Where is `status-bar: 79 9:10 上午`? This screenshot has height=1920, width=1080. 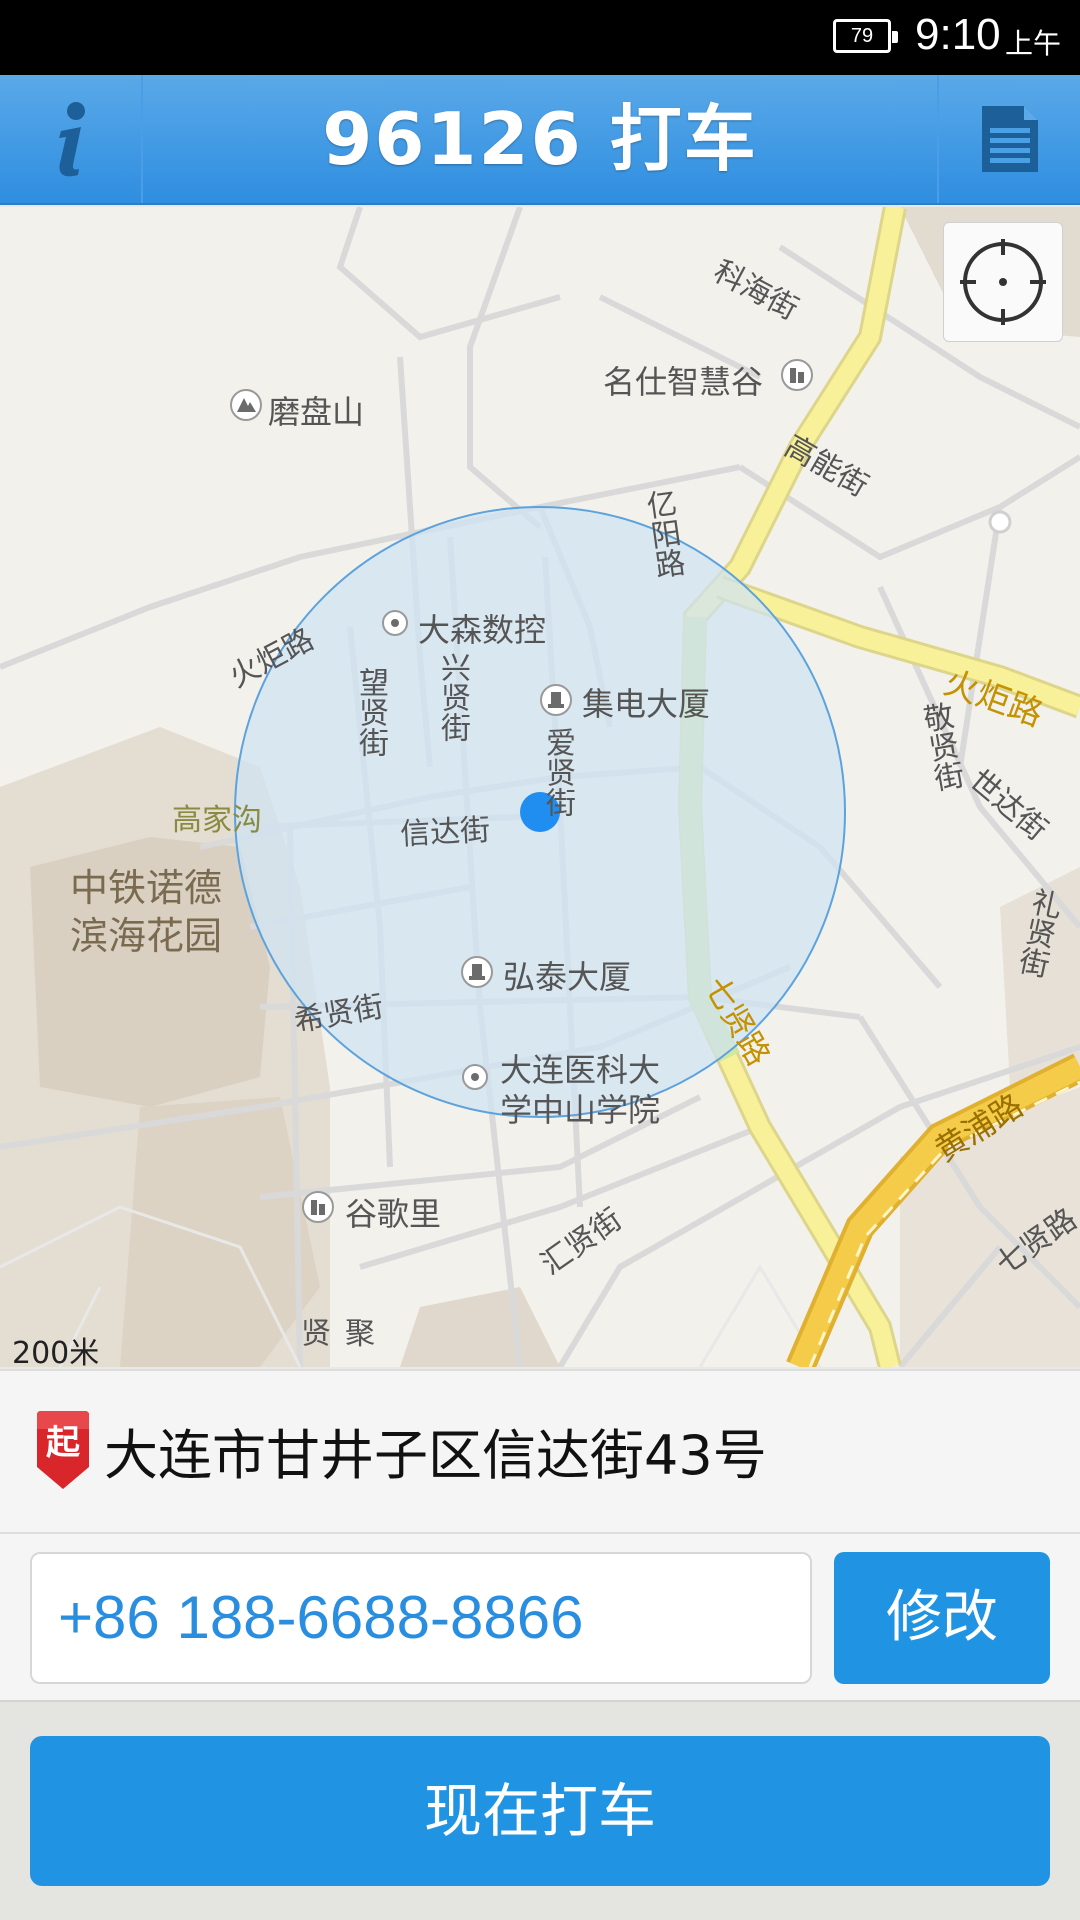 status-bar: 79 9:10 上午 is located at coordinates (540, 37).